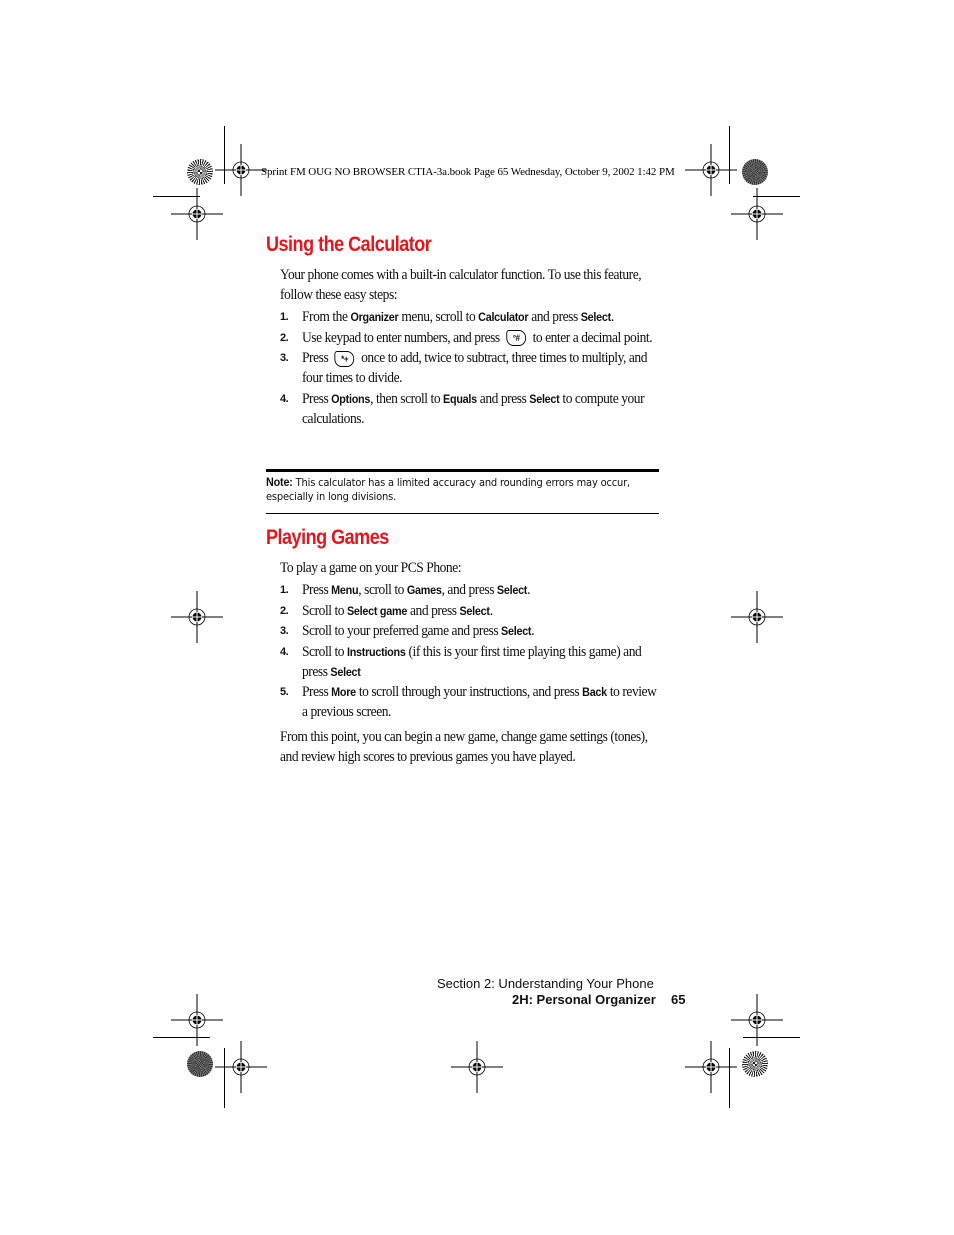 This screenshot has width=954, height=1235. Describe the element at coordinates (371, 568) in the screenshot. I see `games-intro: To play a game on your PCS Phone:` at that location.